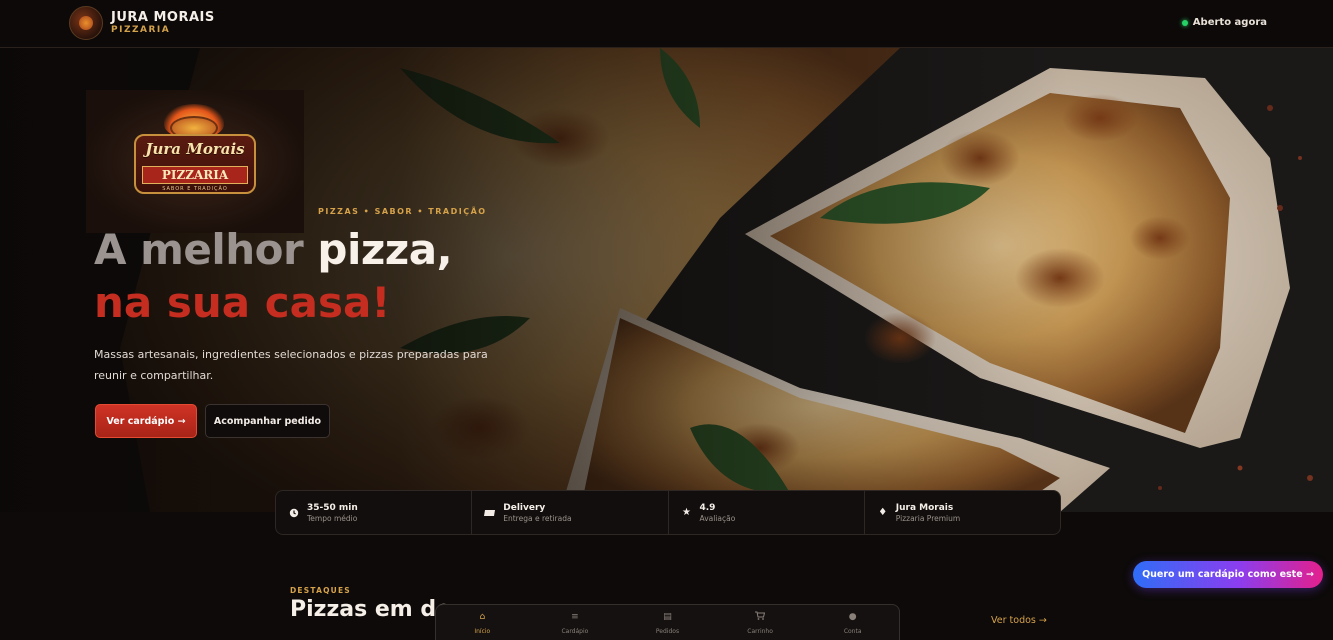 The image size is (1333, 640). I want to click on cart-icon, so click(760, 617).